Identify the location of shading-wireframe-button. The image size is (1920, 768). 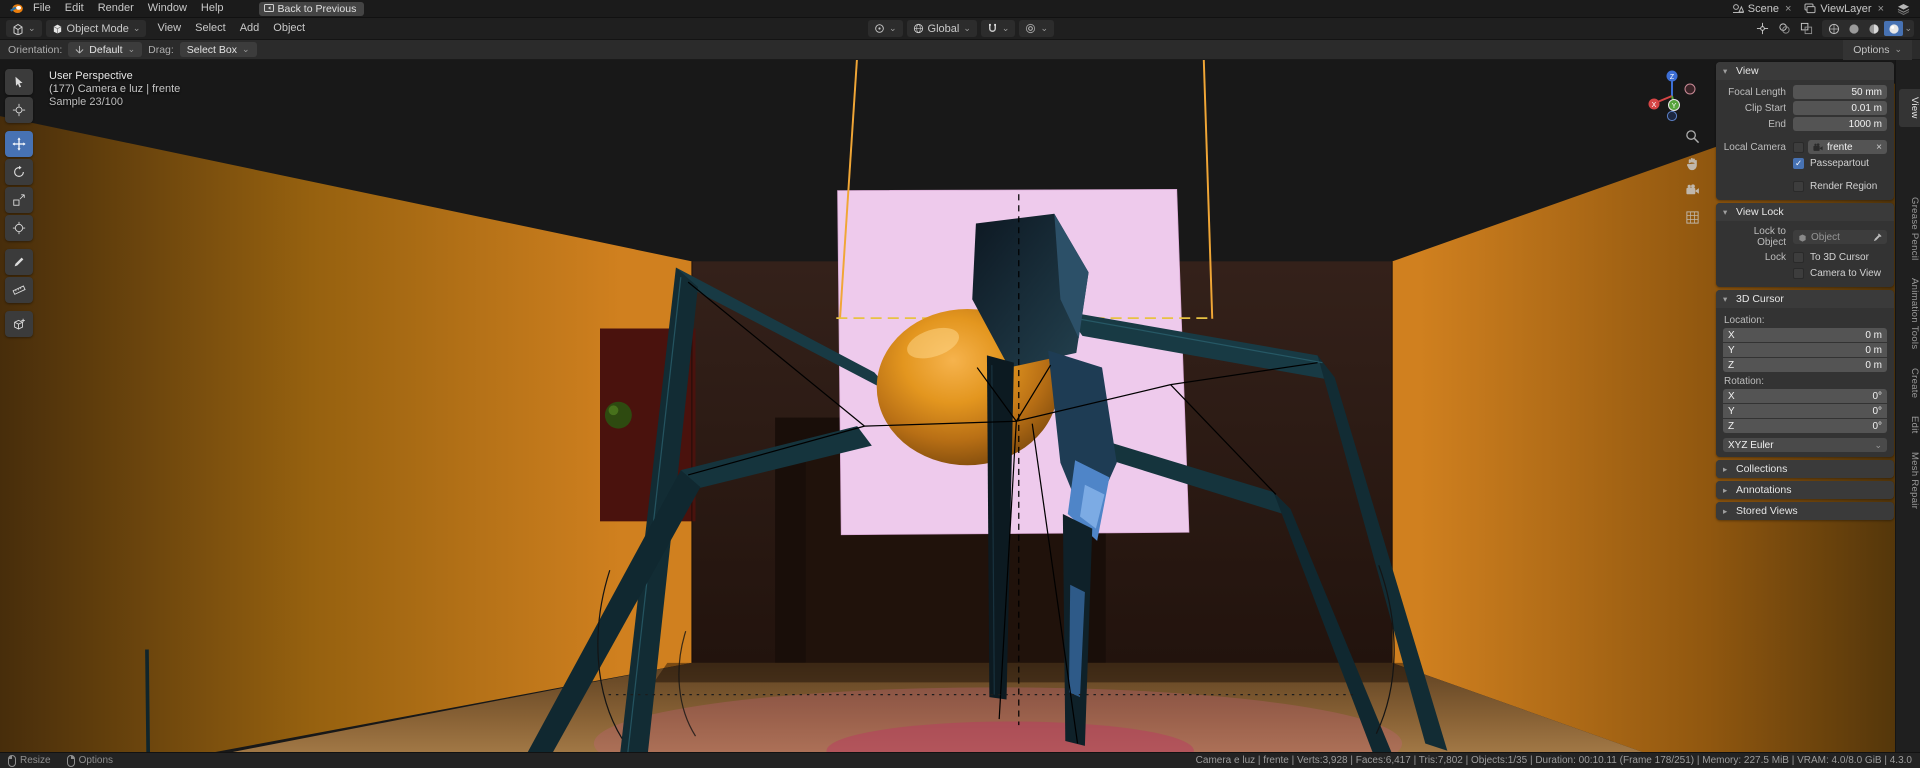
(1833, 28).